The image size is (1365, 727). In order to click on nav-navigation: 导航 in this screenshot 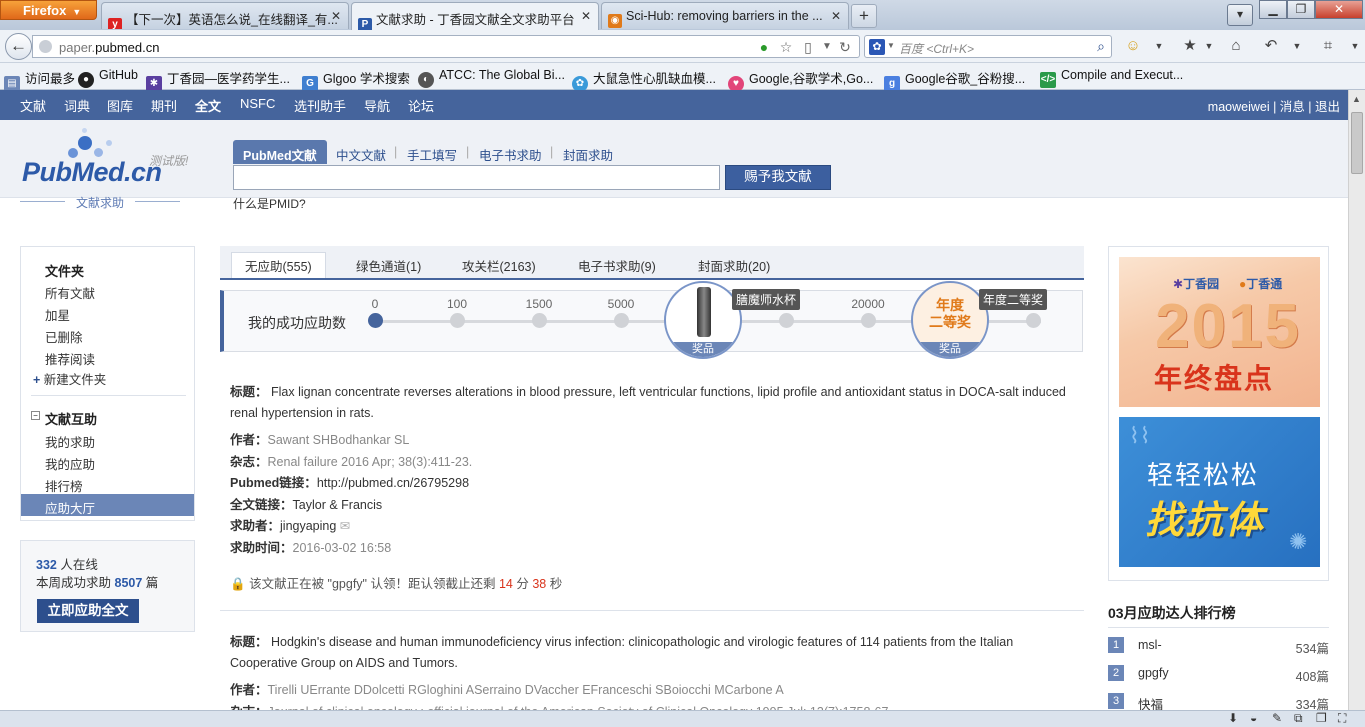, I will do `click(377, 105)`.